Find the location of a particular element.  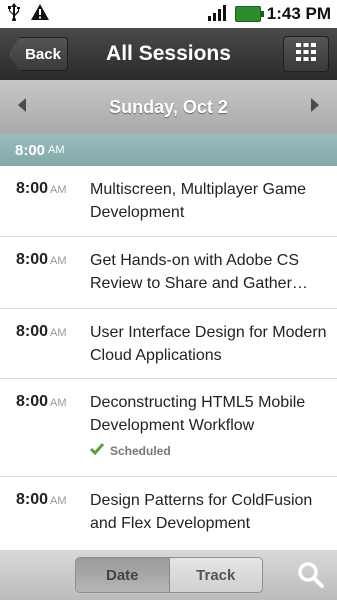

sort-segmented-control: Date Track is located at coordinates (169, 575).